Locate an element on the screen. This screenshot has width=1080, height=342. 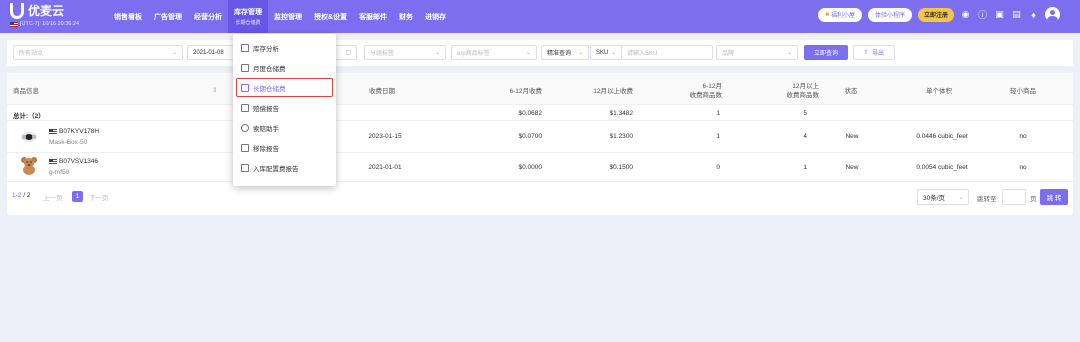
nav-item-sales-dashboard: 销售看板 is located at coordinates (128, 16).